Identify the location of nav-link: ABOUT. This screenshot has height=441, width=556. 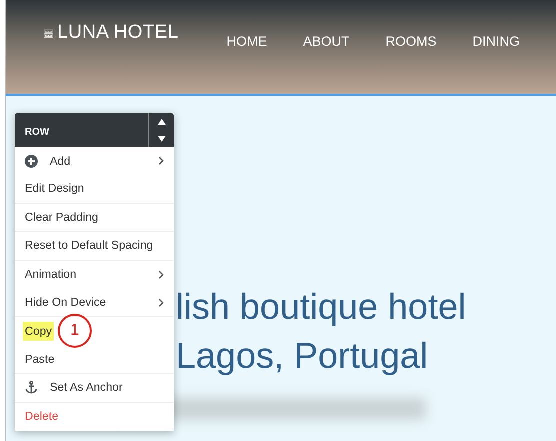
(326, 42).